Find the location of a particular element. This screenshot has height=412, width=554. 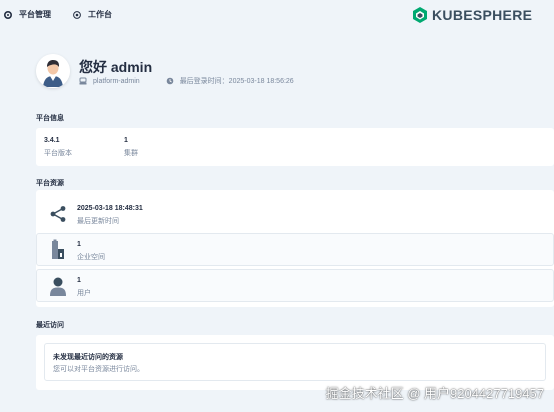

avatar is located at coordinates (53, 71).